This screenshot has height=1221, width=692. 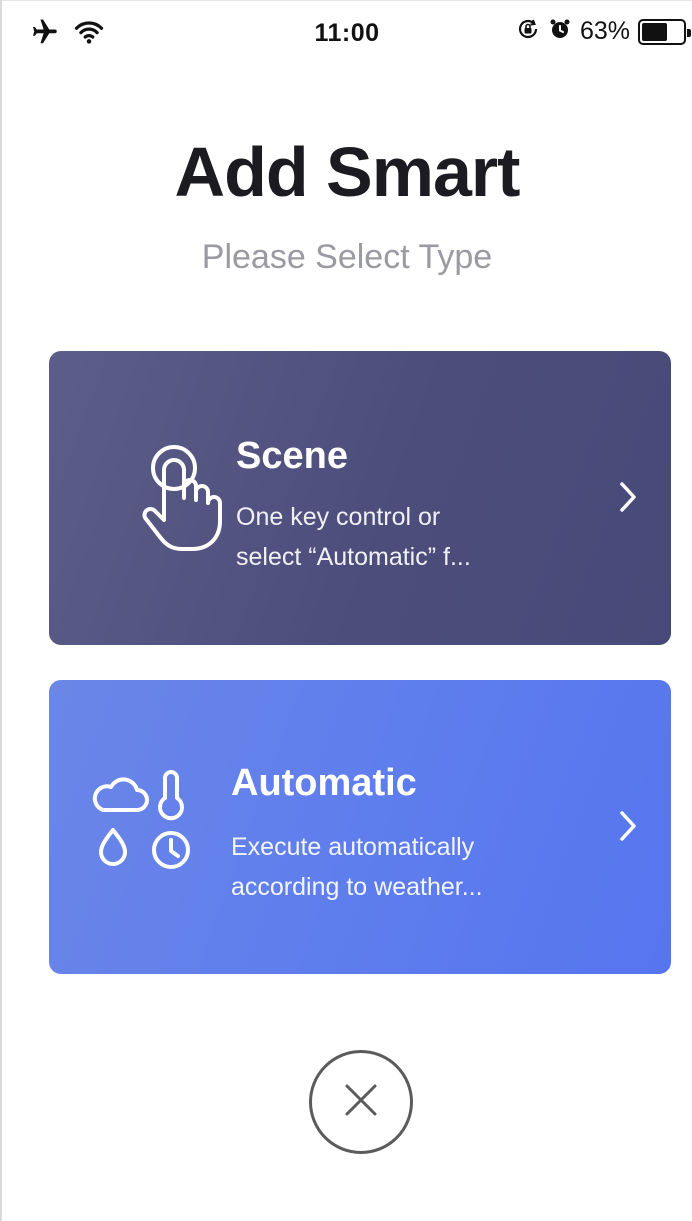 What do you see at coordinates (292, 456) in the screenshot?
I see `scene-title: Scene` at bounding box center [292, 456].